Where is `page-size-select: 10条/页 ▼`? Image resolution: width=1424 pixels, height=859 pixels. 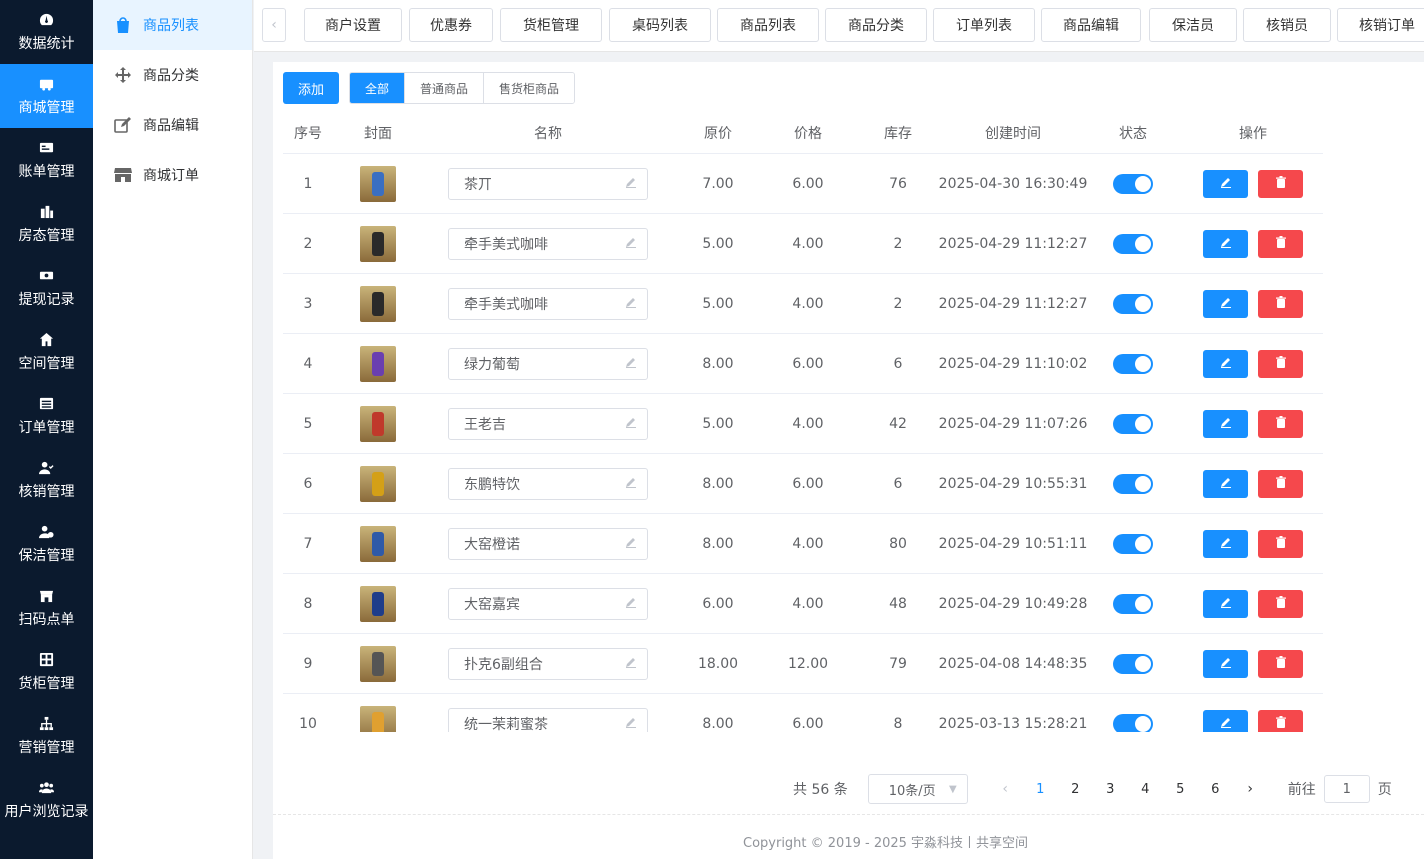
page-size-select: 10条/页 ▼ is located at coordinates (917, 789).